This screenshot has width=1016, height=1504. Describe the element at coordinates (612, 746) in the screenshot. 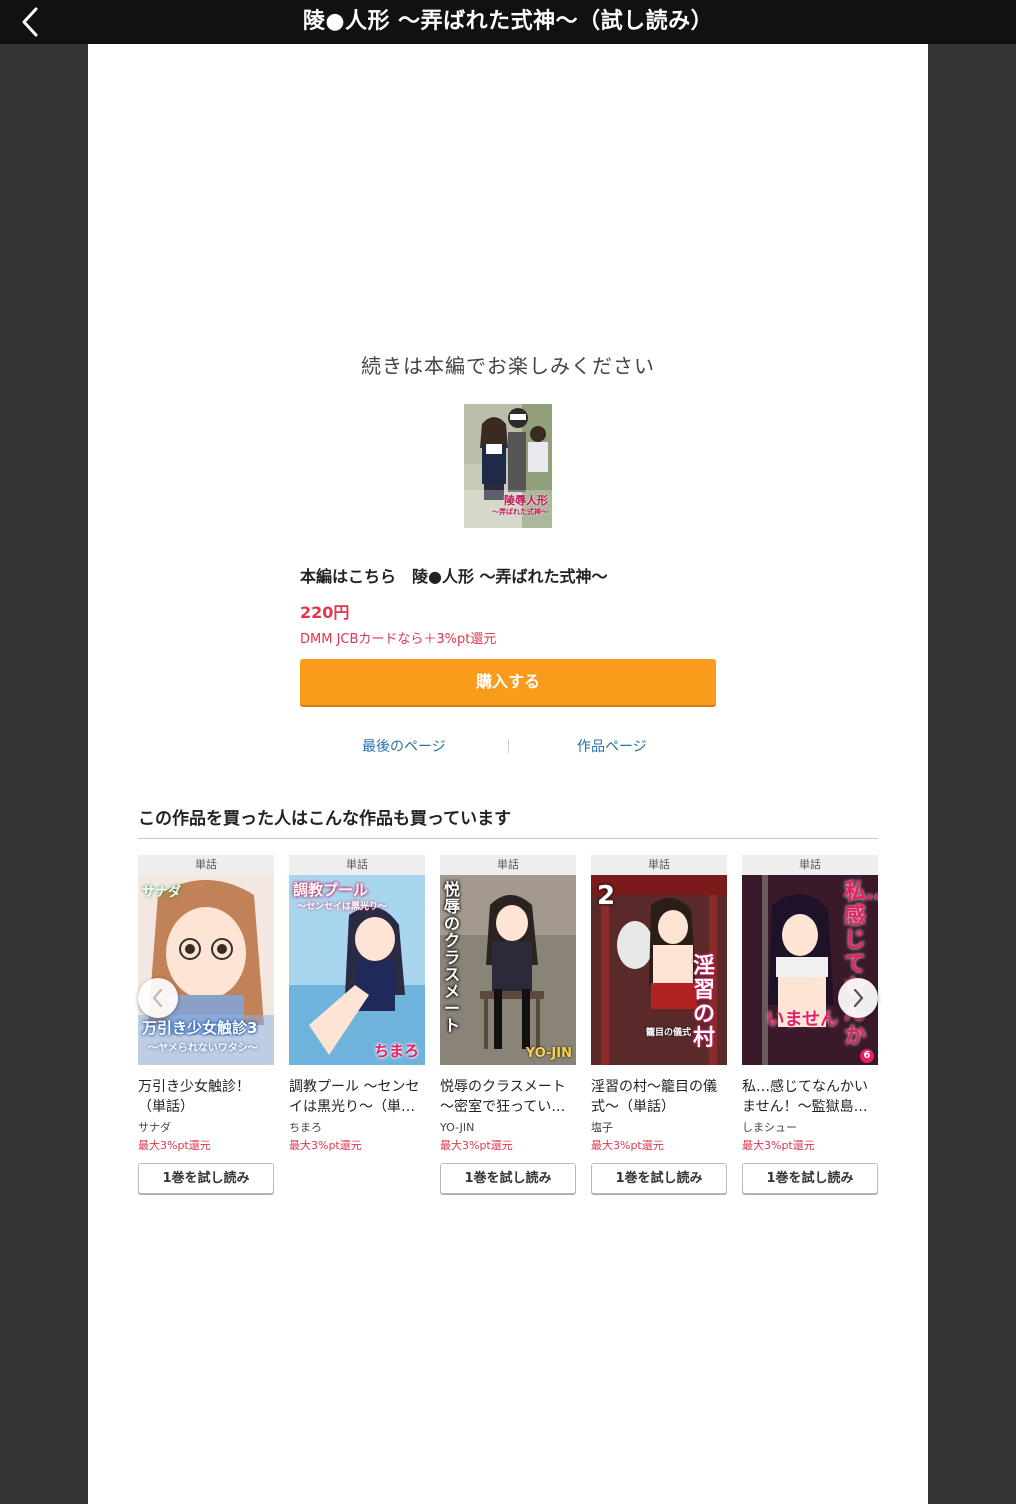

I see `product-page-link: 作品ページ` at that location.